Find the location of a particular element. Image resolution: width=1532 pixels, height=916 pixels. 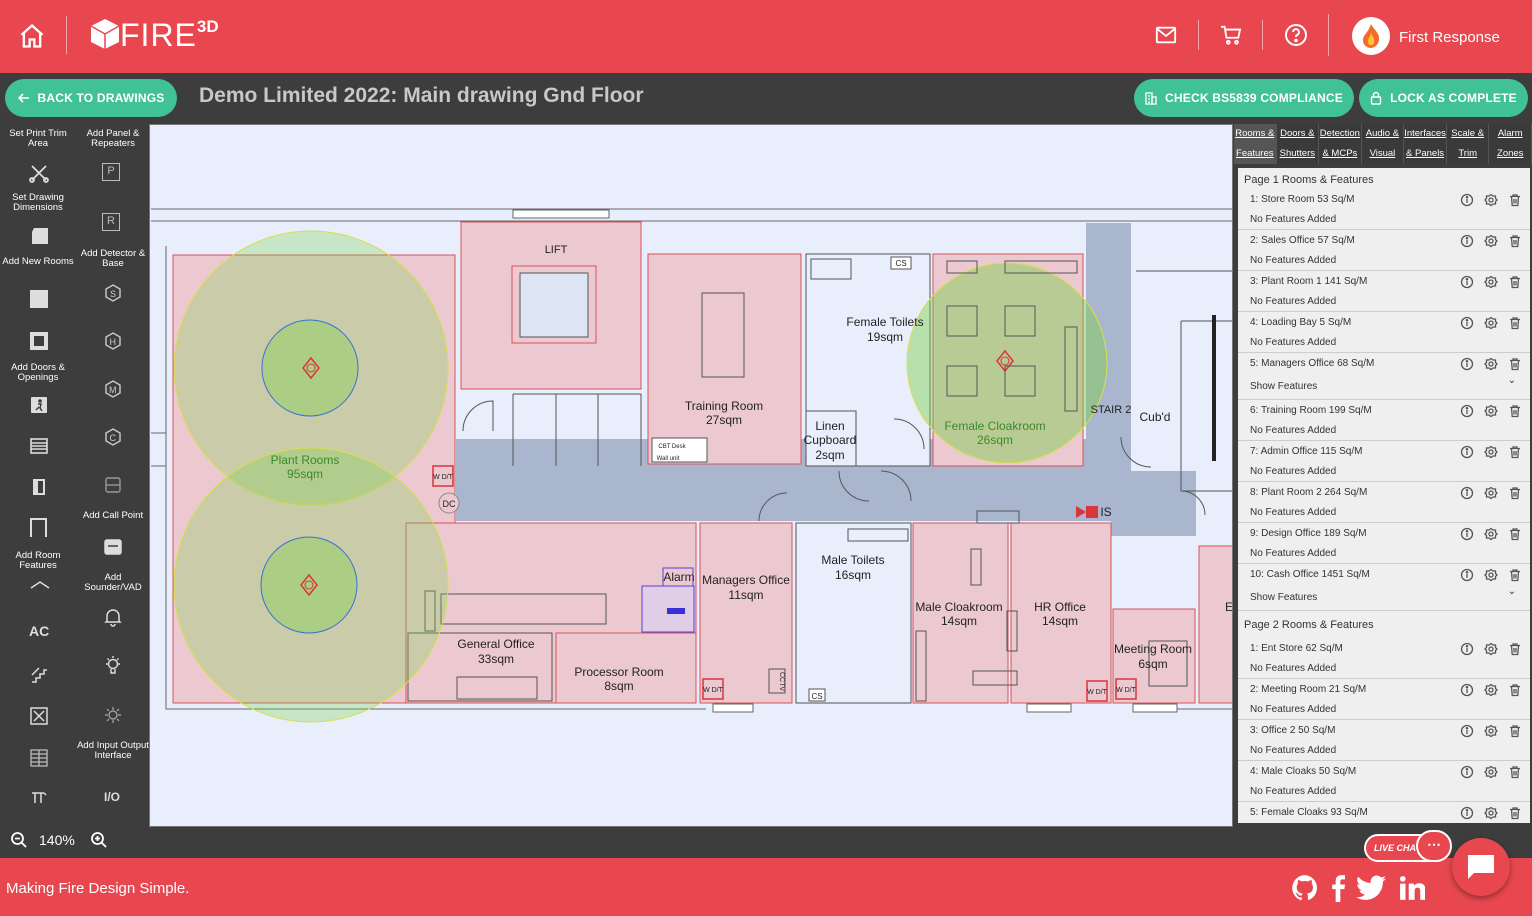

exit-sign-icon is located at coordinates (41, 407).